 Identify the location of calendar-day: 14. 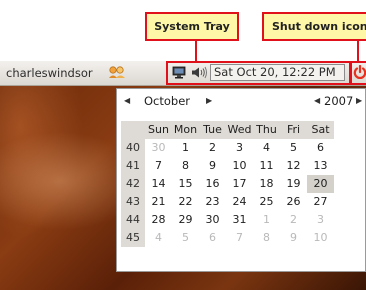
(158, 184).